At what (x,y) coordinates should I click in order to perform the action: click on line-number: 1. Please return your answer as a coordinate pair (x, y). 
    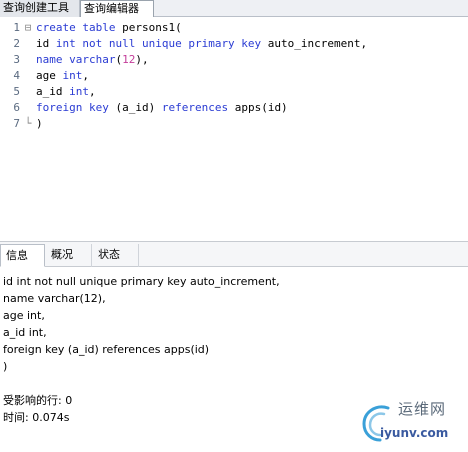
    Looking at the image, I should click on (16, 27).